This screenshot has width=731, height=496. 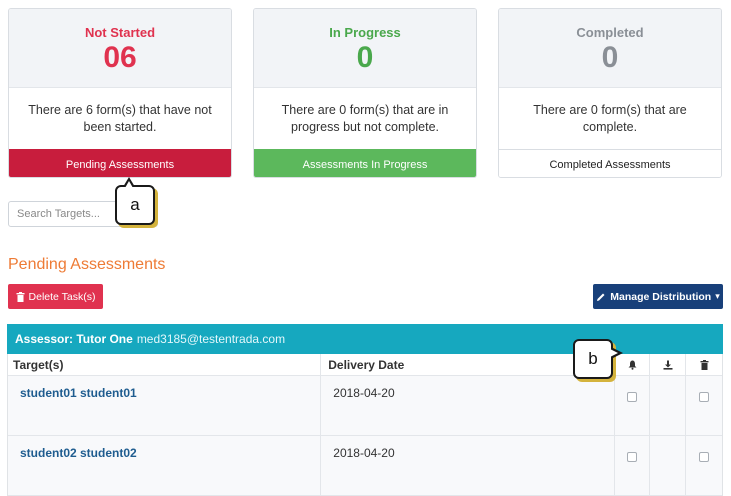 I want to click on target-link: student01 student01, so click(x=165, y=405).